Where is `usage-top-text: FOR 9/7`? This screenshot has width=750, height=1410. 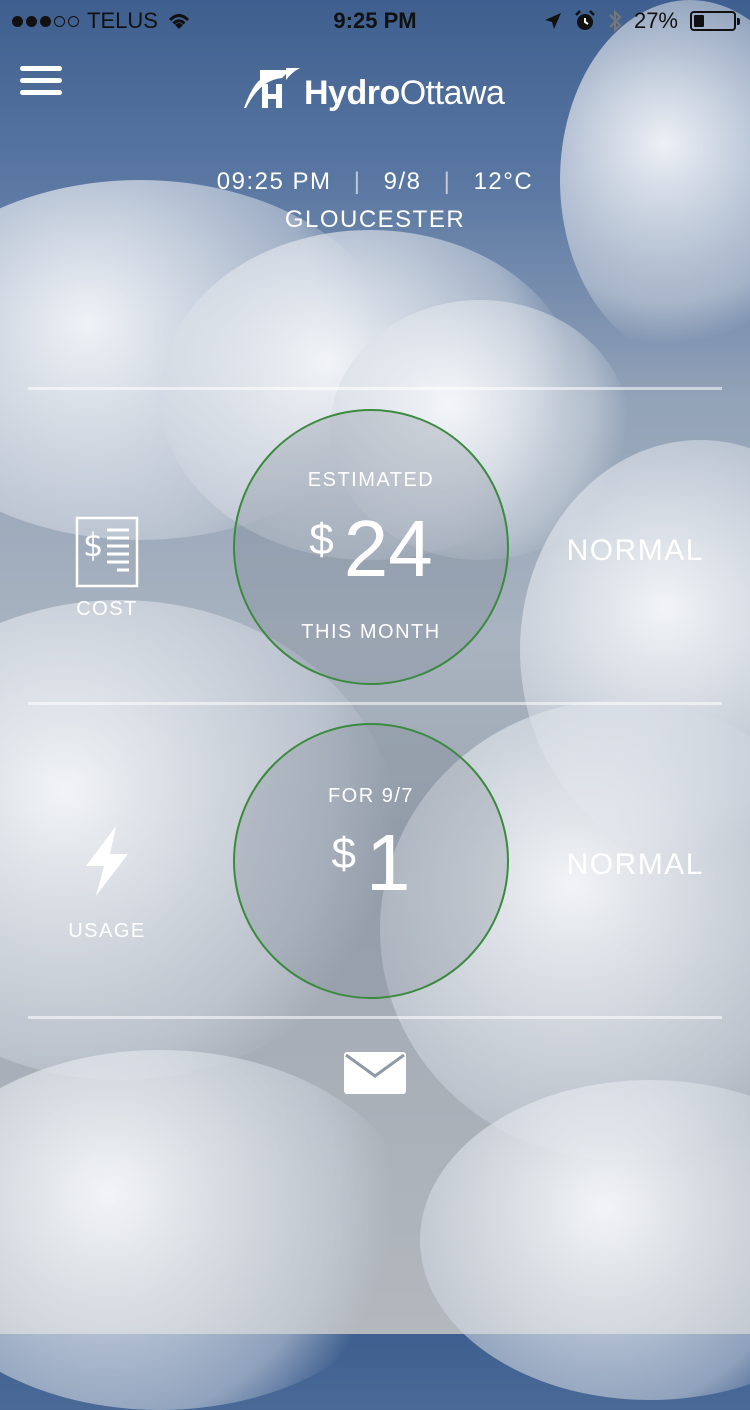
usage-top-text: FOR 9/7 is located at coordinates (371, 796).